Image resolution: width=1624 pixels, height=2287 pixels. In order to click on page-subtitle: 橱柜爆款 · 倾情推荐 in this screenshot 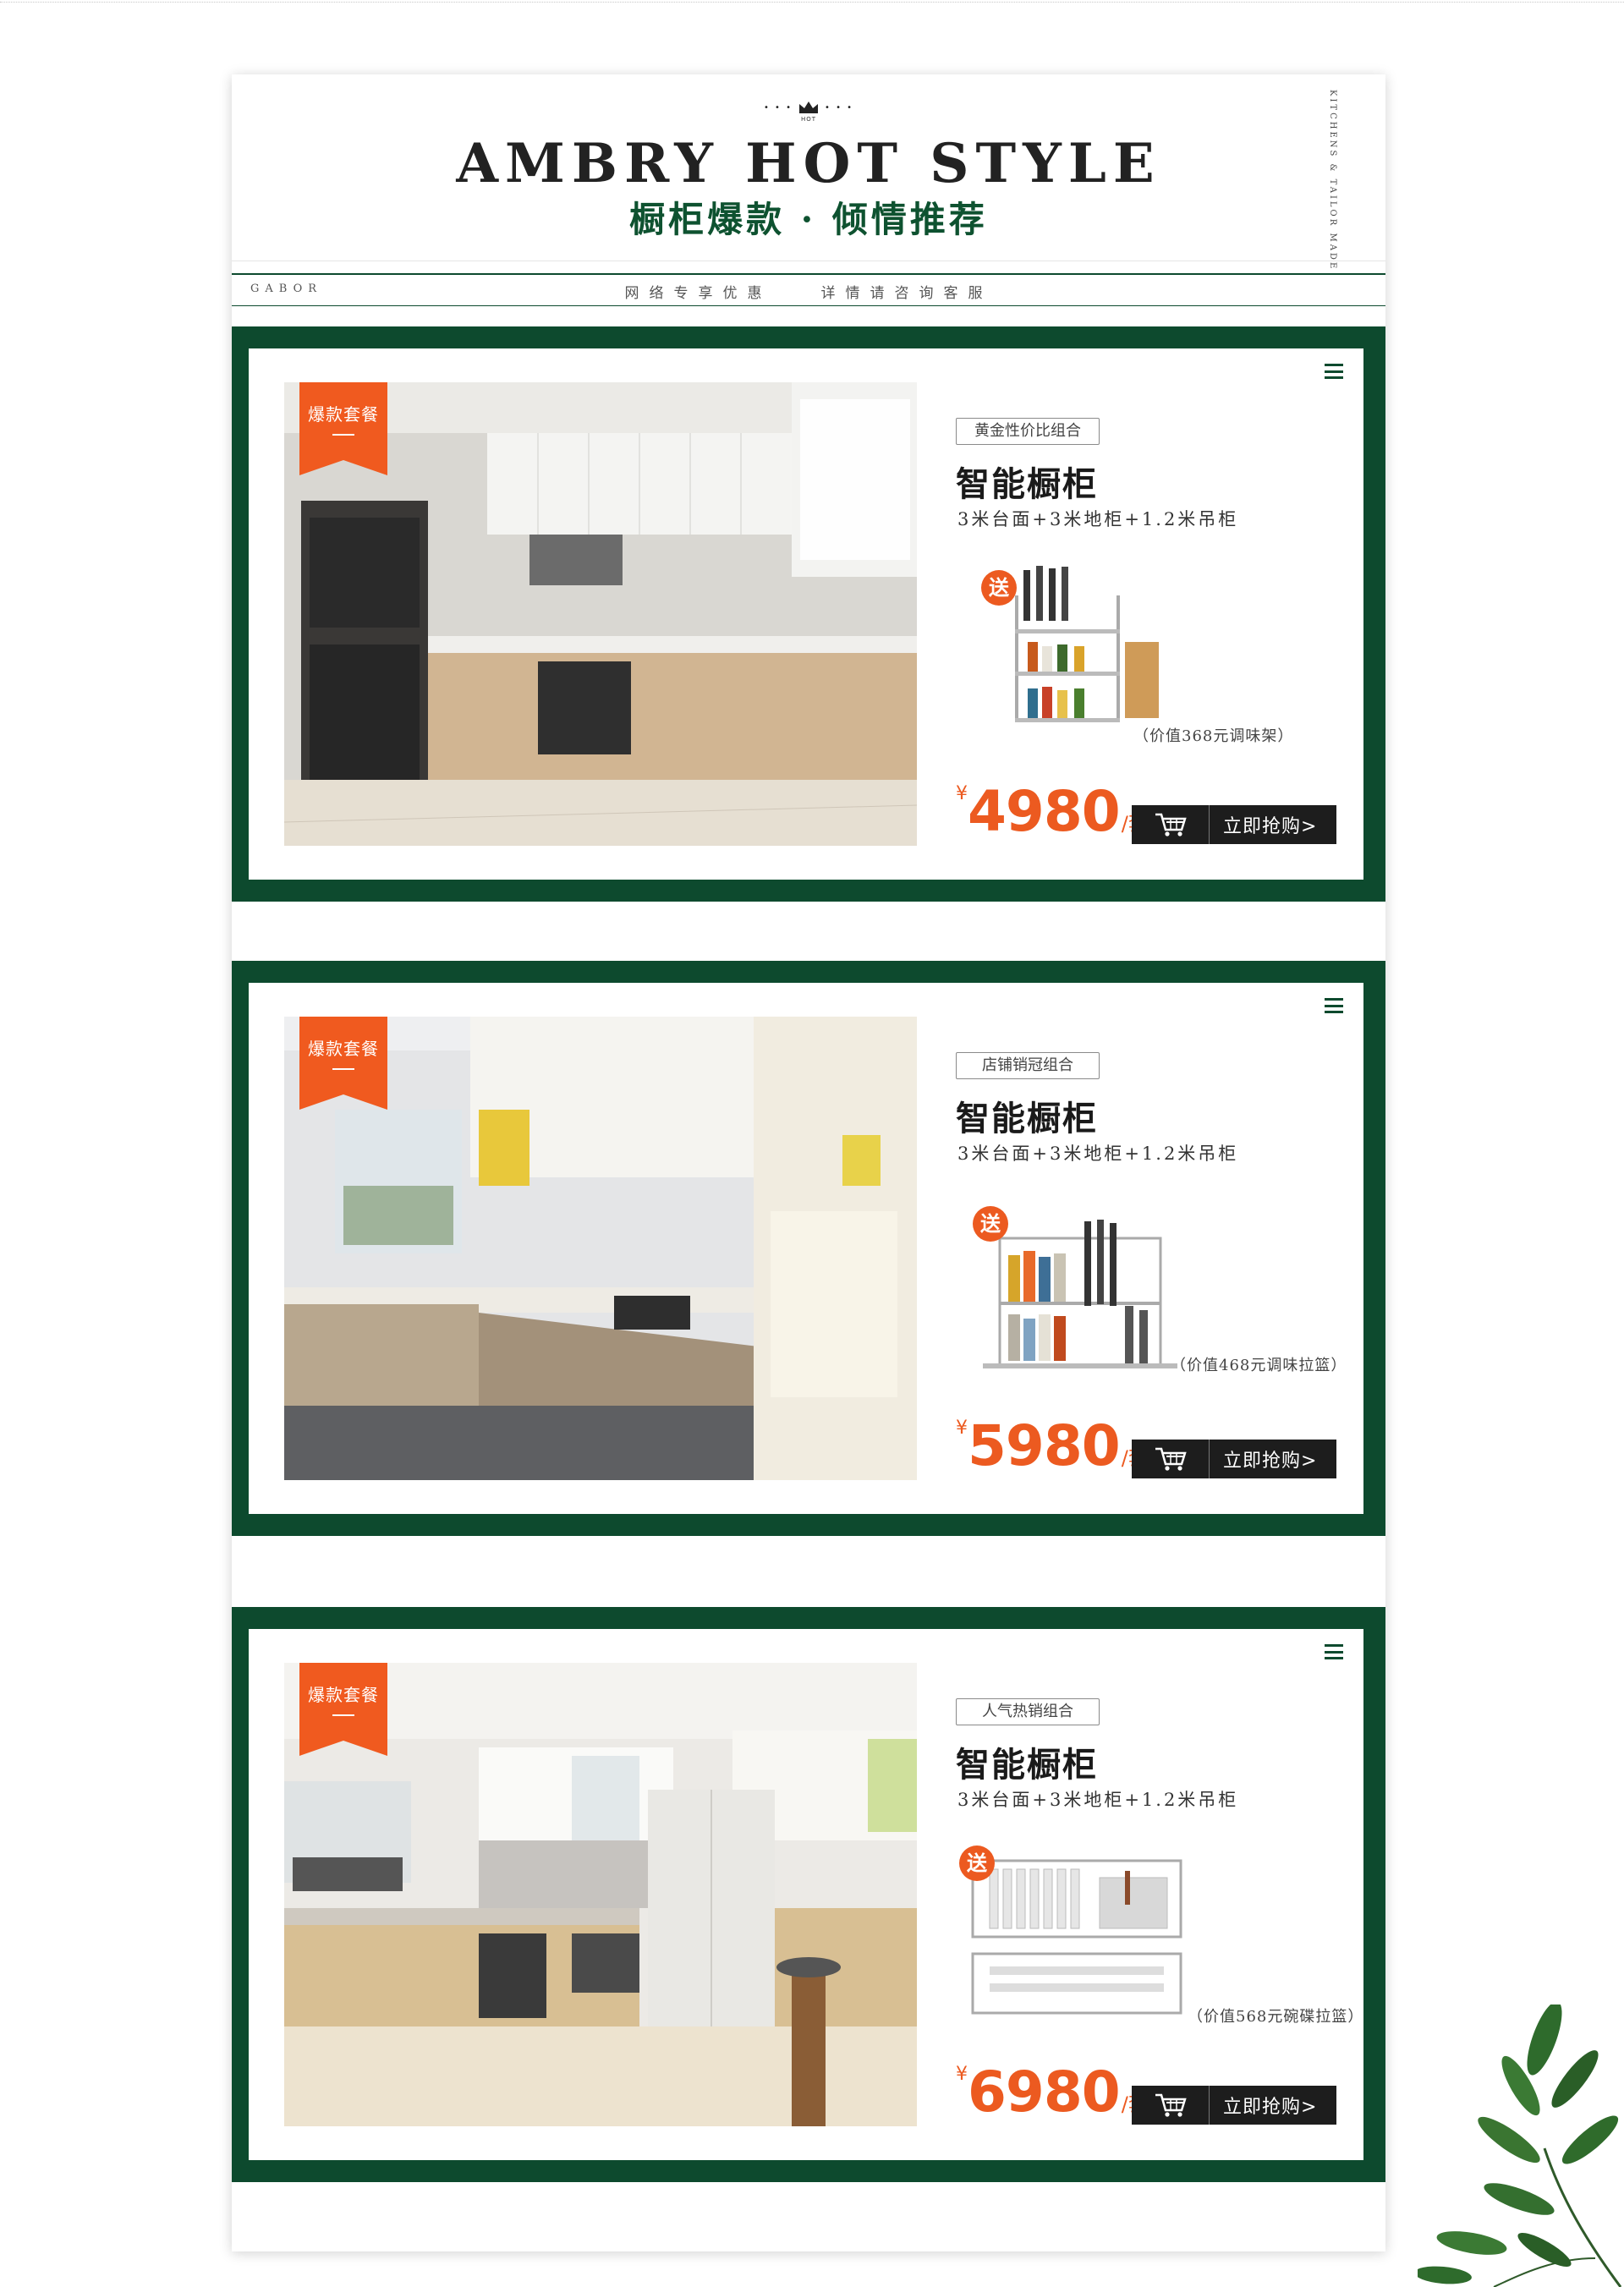, I will do `click(809, 219)`.